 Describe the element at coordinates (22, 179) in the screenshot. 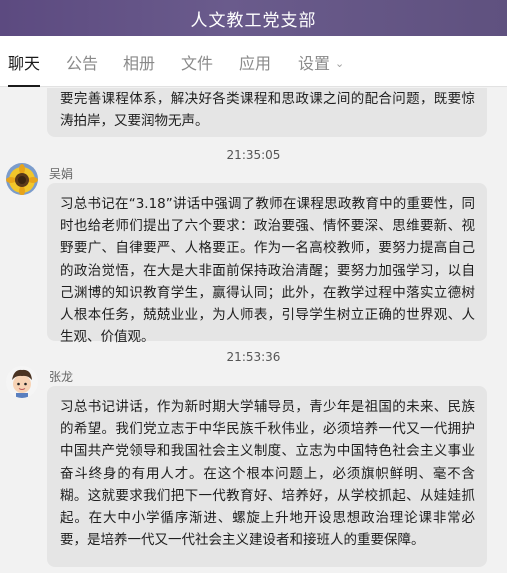

I see `sunflower-avatar-icon` at that location.